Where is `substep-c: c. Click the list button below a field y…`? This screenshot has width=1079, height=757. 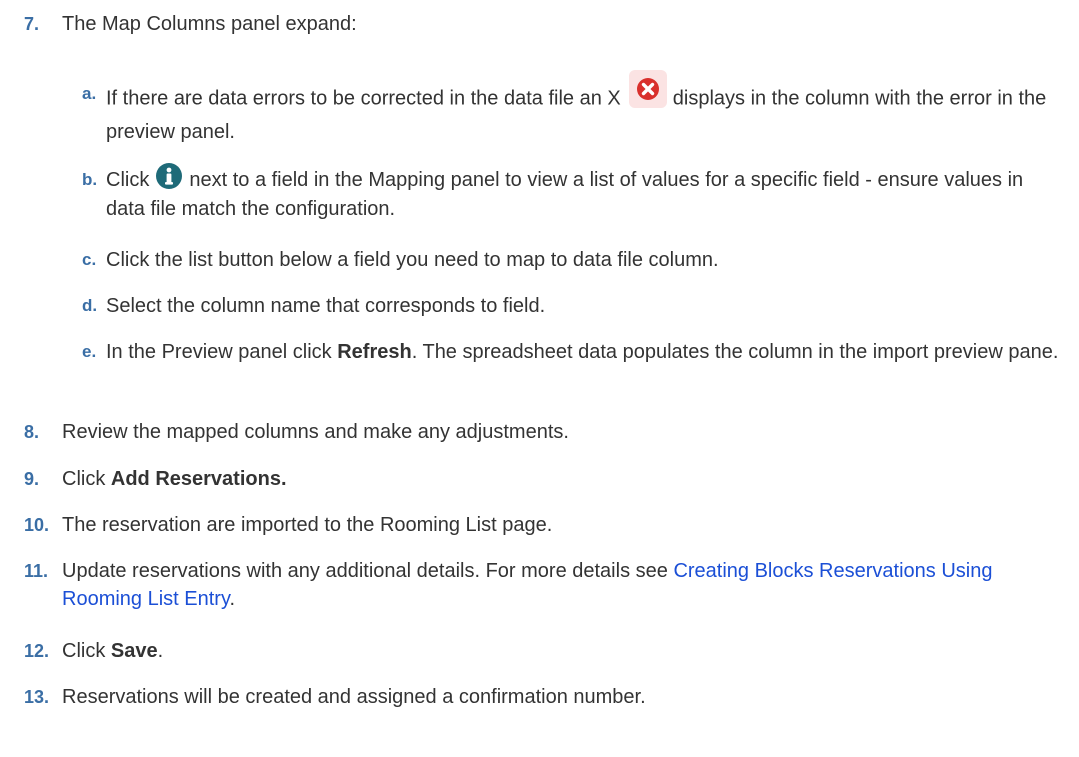 substep-c: c. Click the list button below a field y… is located at coordinates (572, 260).